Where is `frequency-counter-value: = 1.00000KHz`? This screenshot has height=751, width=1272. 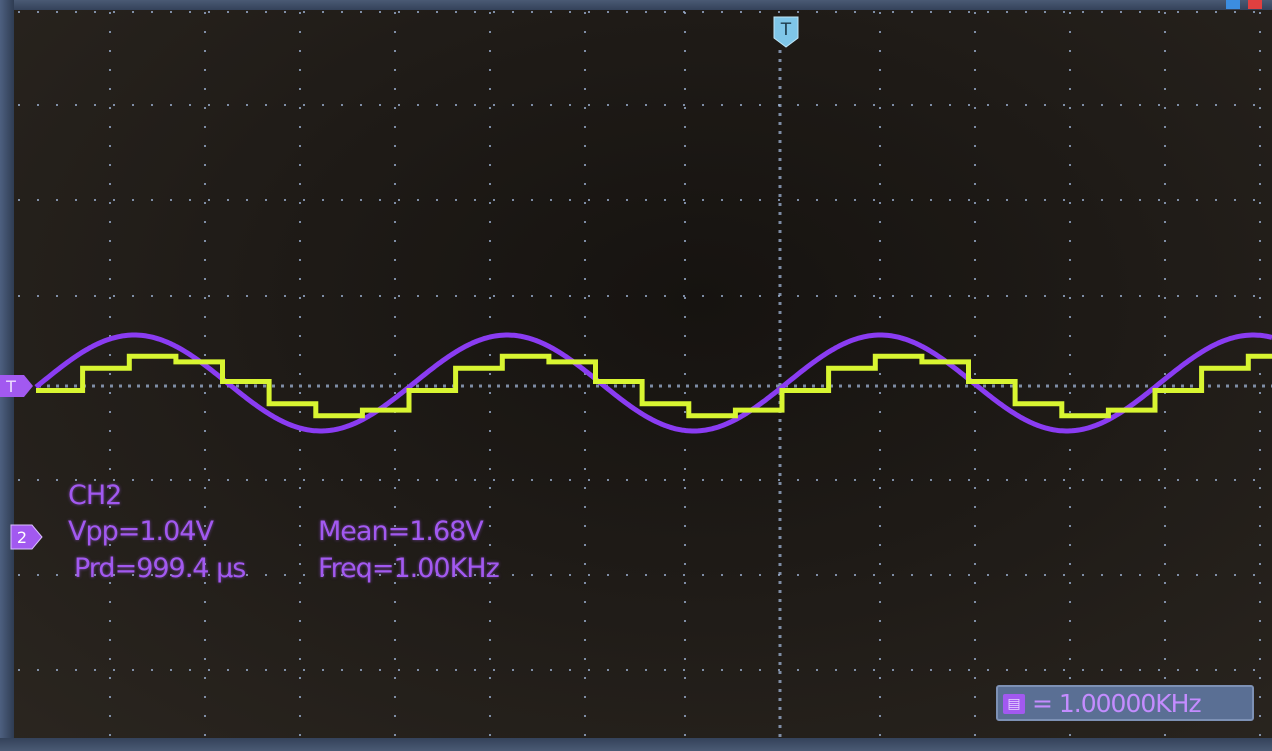 frequency-counter-value: = 1.00000KHz is located at coordinates (1117, 703).